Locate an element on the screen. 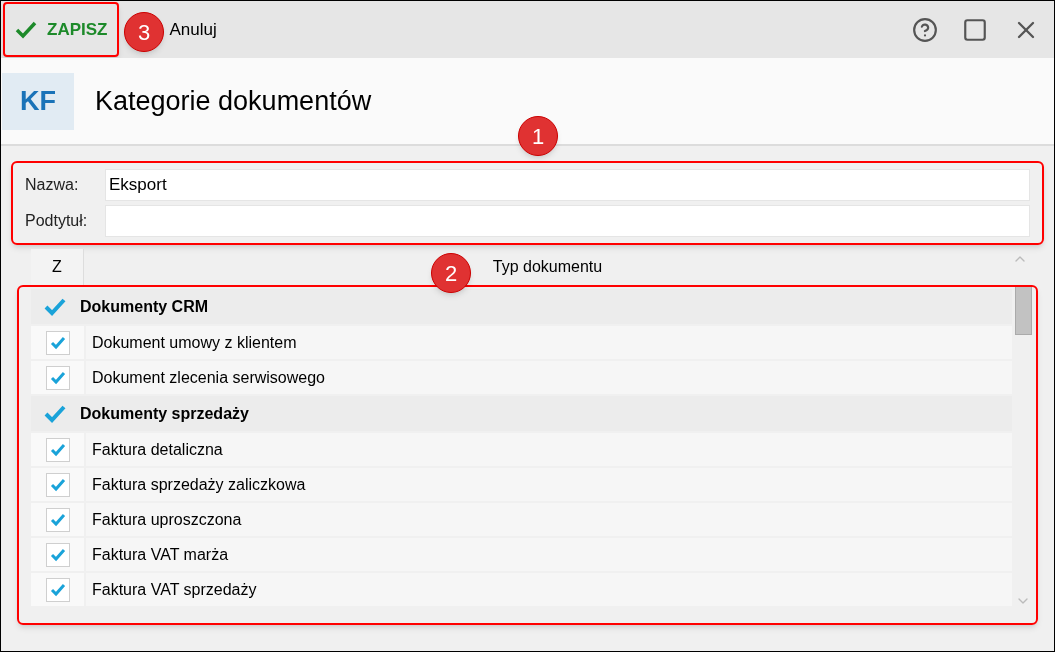 This screenshot has height=652, width=1055. cancel-button: Anuluj is located at coordinates (193, 29).